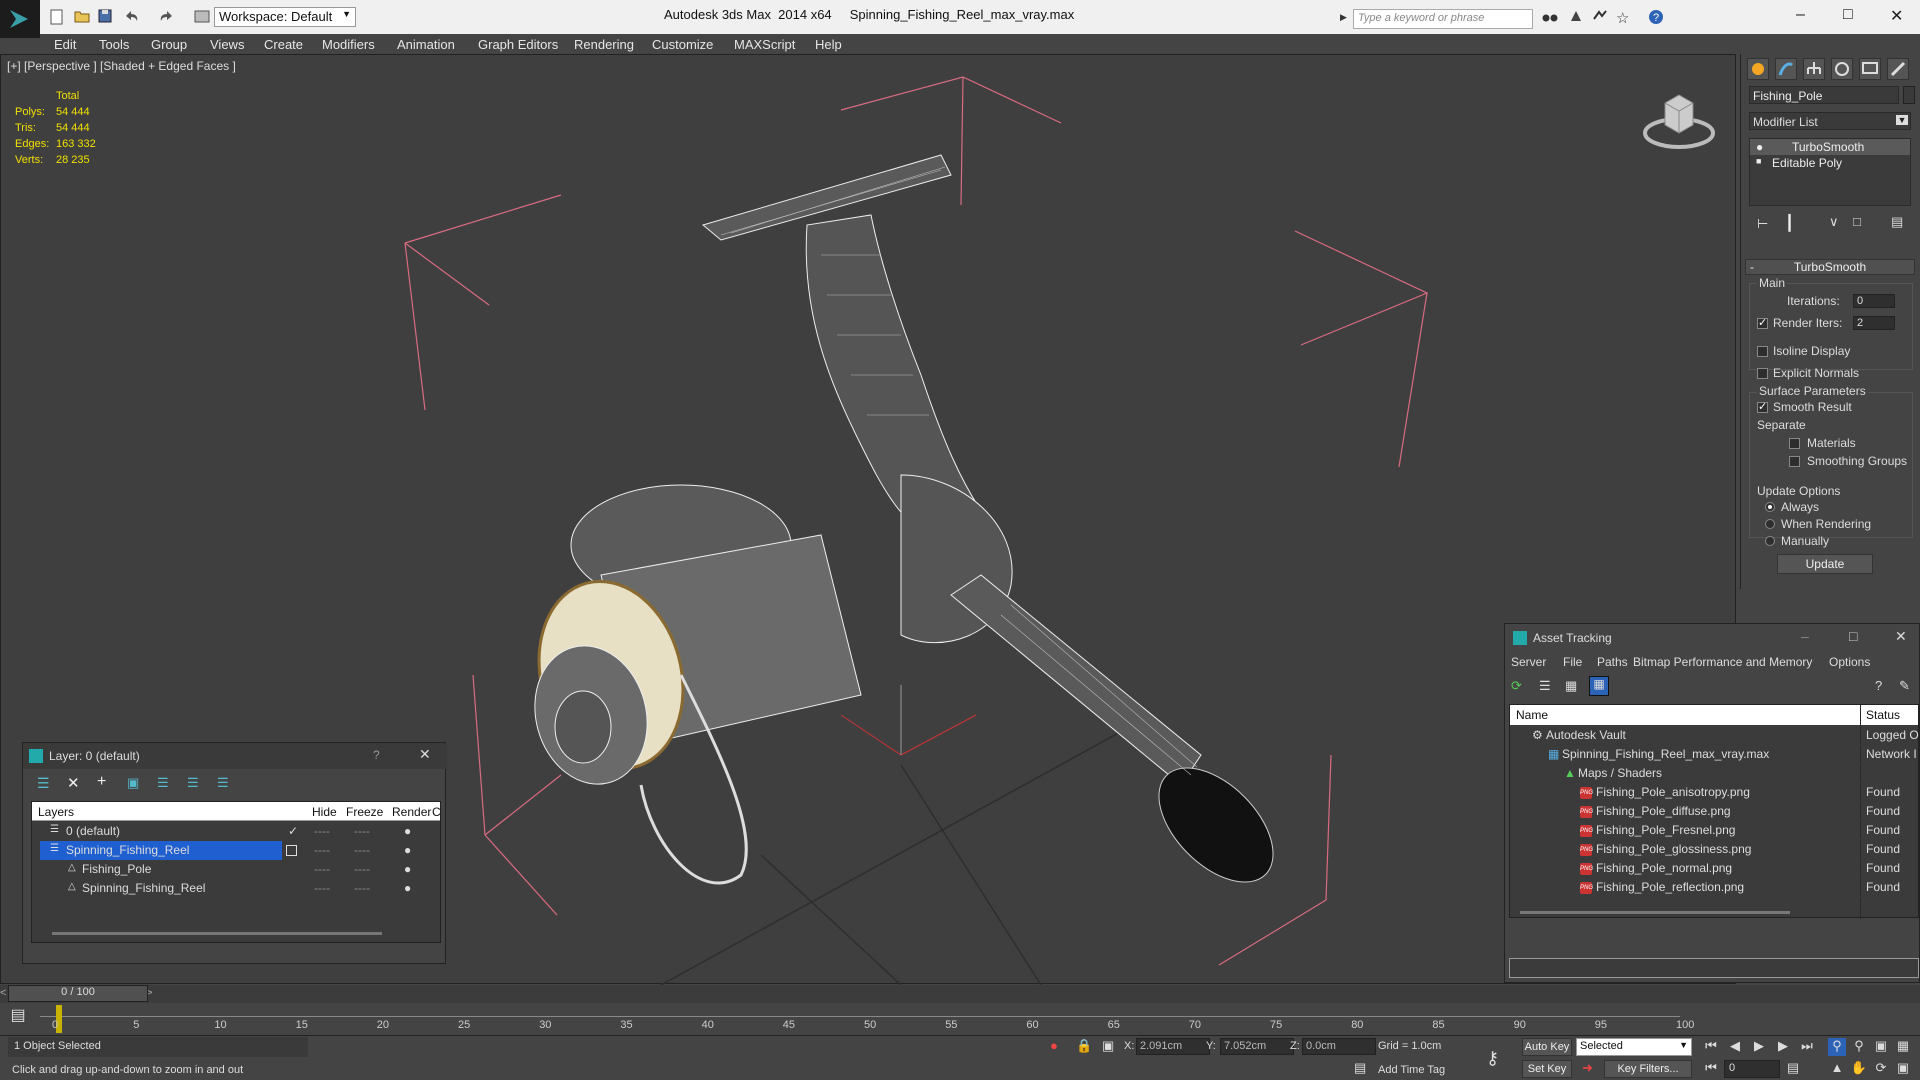  What do you see at coordinates (604, 44) in the screenshot?
I see `menu-rendering: Rendering` at bounding box center [604, 44].